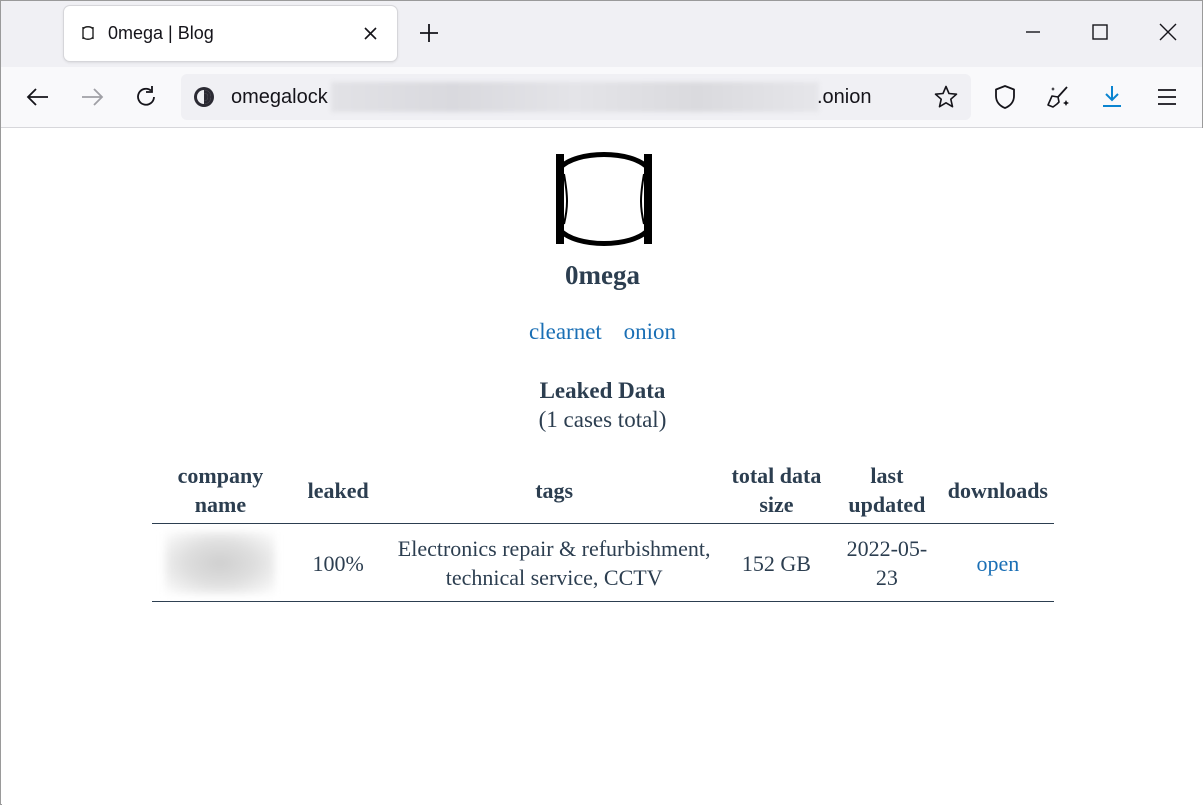 This screenshot has height=805, width=1203. I want to click on site-links: clearnet onion, so click(602, 332).